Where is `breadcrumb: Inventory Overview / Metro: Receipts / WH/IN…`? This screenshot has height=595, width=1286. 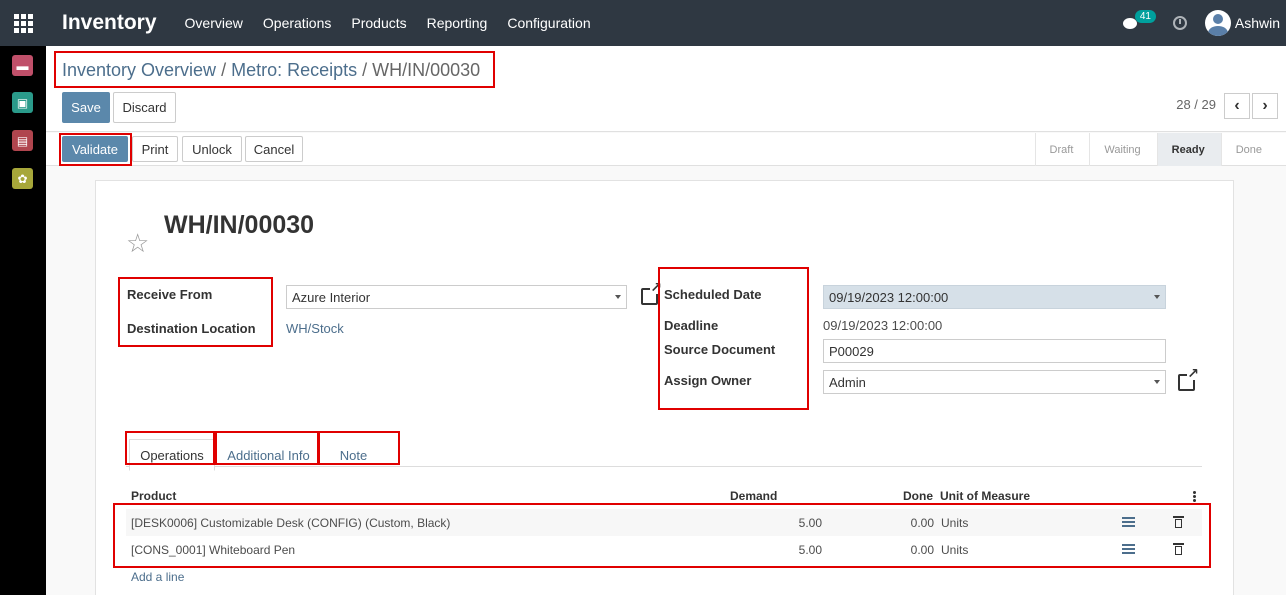
breadcrumb: Inventory Overview / Metro: Receipts / WH/IN… is located at coordinates (271, 70).